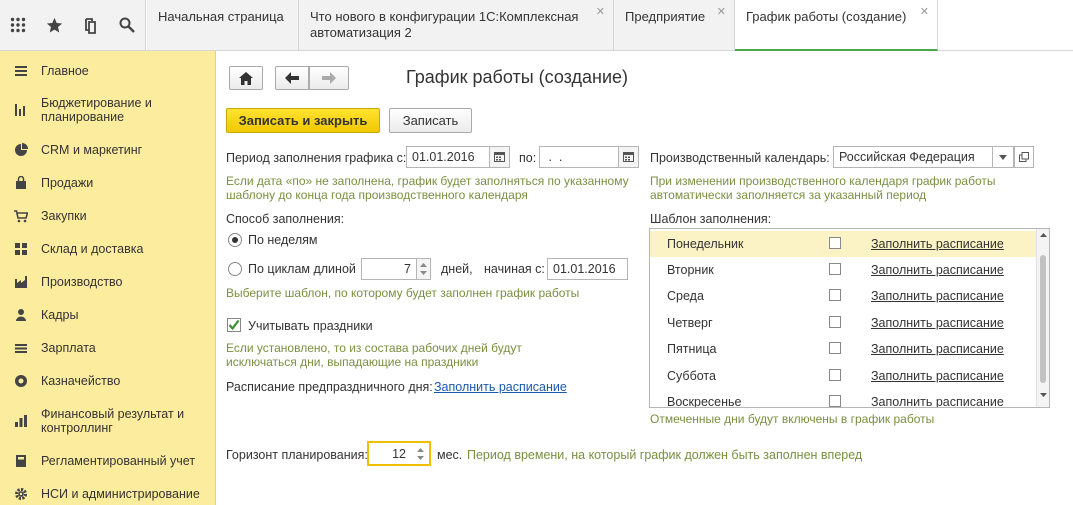 This screenshot has height=505, width=1073. Describe the element at coordinates (430, 120) in the screenshot. I see `save-button: Записать` at that location.